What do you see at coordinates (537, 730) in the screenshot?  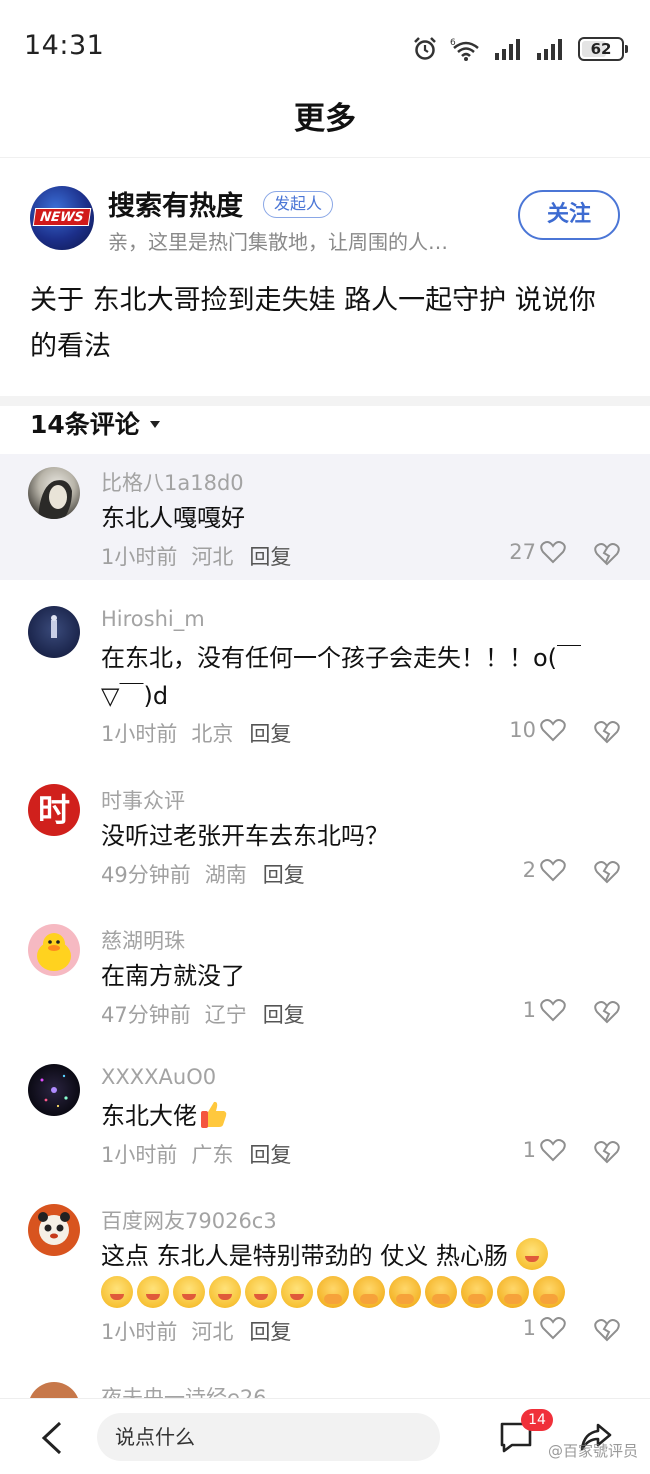 I see `like-button: 10` at bounding box center [537, 730].